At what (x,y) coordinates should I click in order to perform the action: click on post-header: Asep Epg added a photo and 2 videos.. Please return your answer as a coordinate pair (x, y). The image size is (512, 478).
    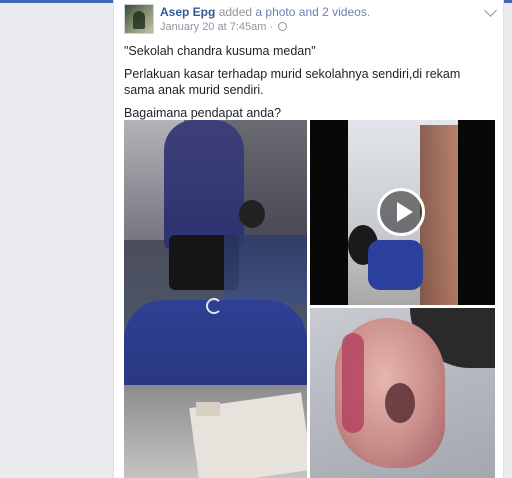
    Looking at the image, I should click on (265, 12).